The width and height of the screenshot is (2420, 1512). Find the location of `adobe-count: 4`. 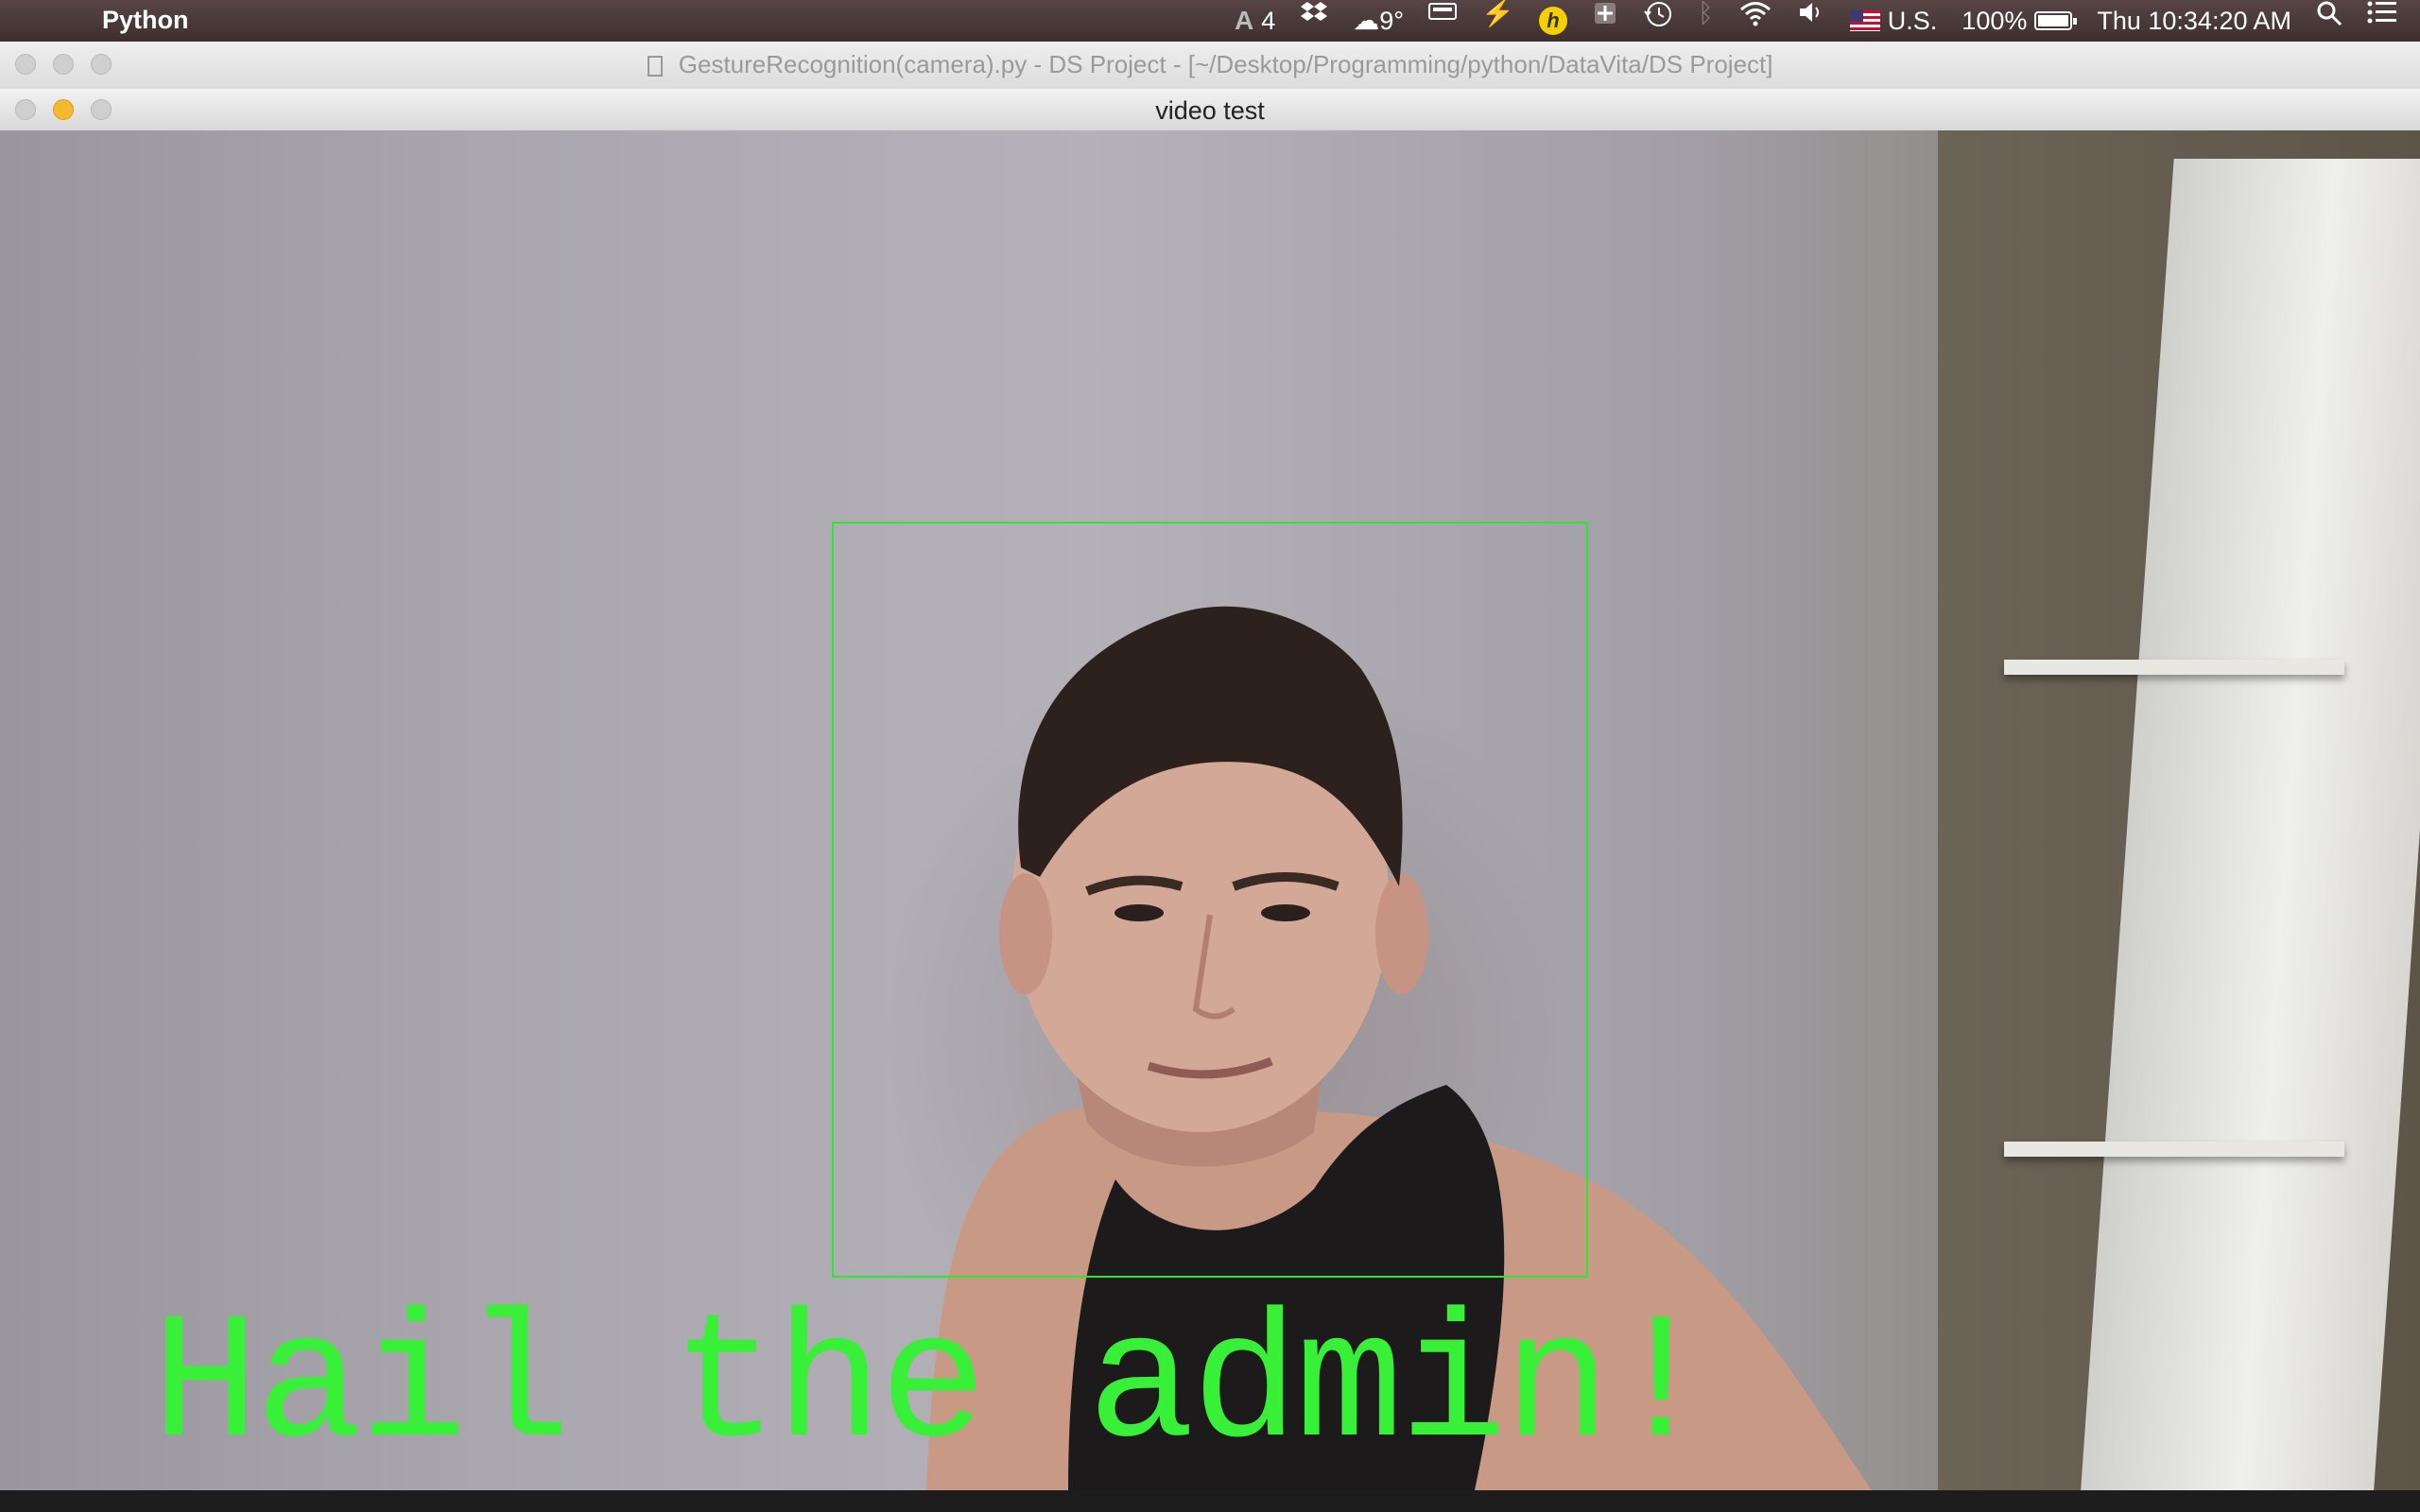

adobe-count: 4 is located at coordinates (1268, 20).